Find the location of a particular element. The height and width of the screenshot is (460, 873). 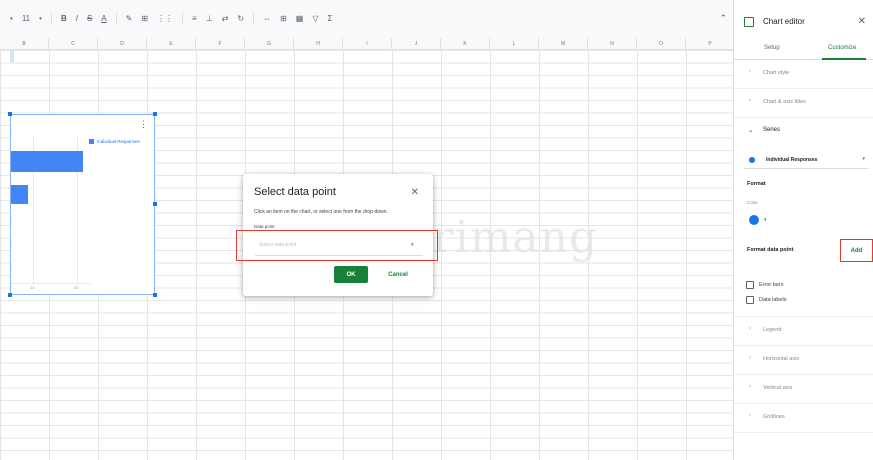

dialog-title: Select data point is located at coordinates (295, 192).